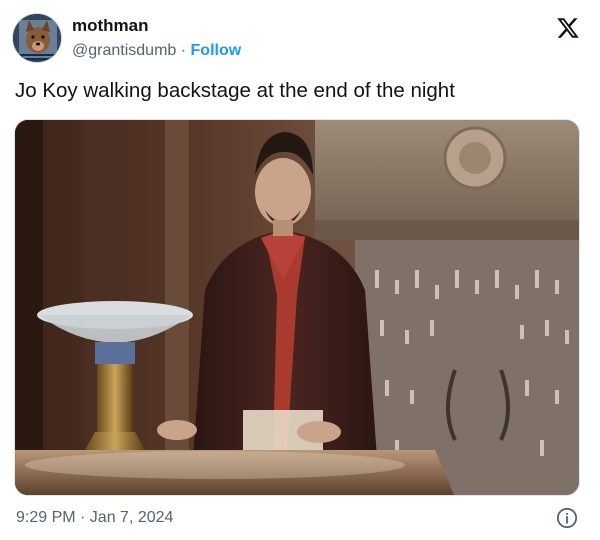 The image size is (600, 540). What do you see at coordinates (568, 28) in the screenshot?
I see `x-logo-icon` at bounding box center [568, 28].